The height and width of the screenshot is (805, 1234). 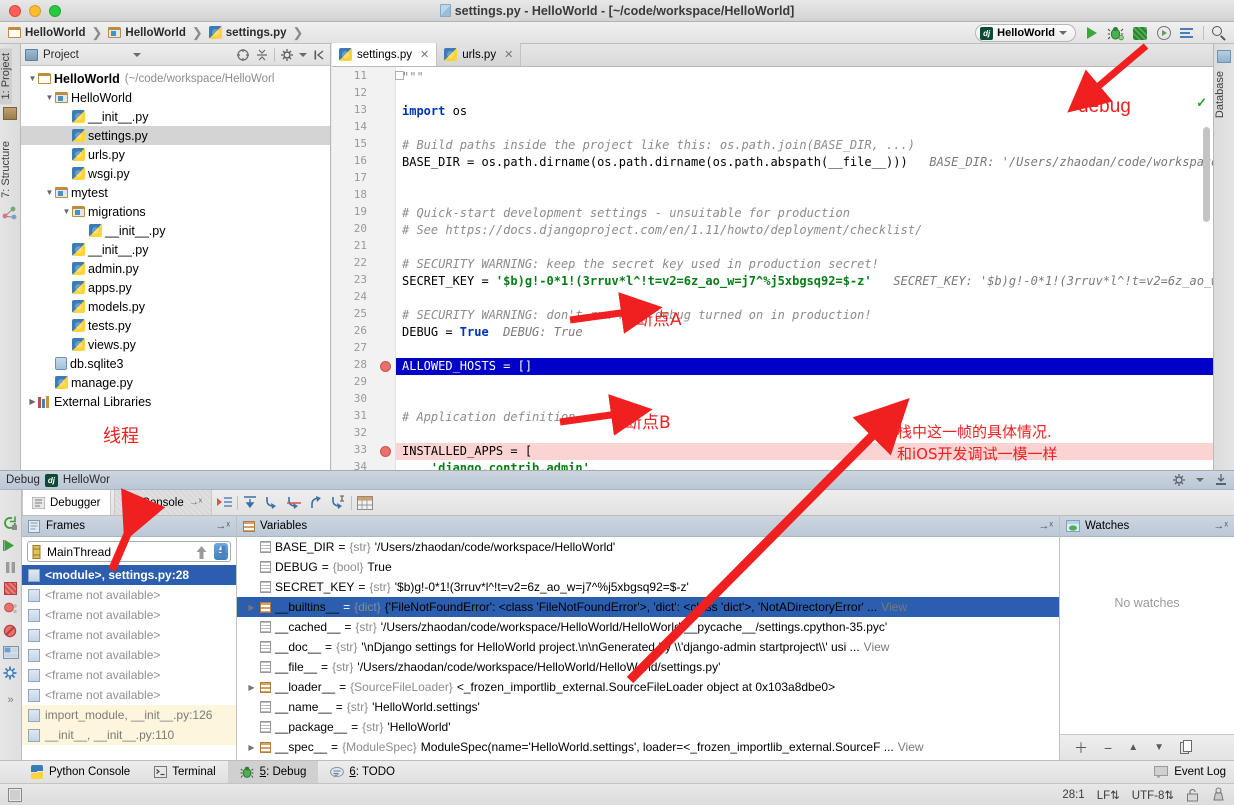 I want to click on tree-expander-right-icon: ▶, so click(x=32, y=401).